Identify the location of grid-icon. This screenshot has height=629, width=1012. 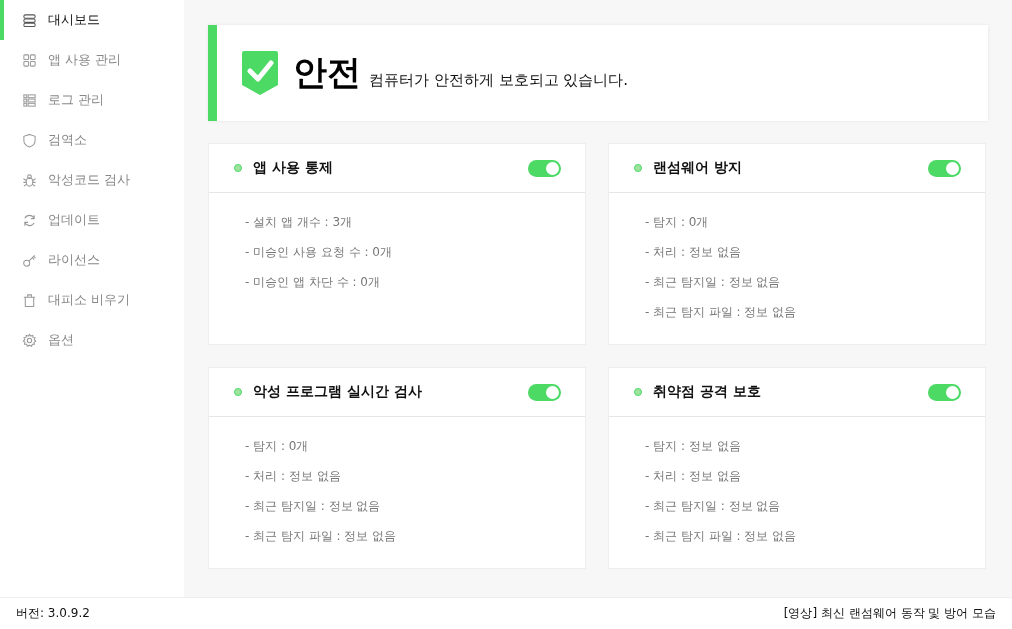
(29, 60).